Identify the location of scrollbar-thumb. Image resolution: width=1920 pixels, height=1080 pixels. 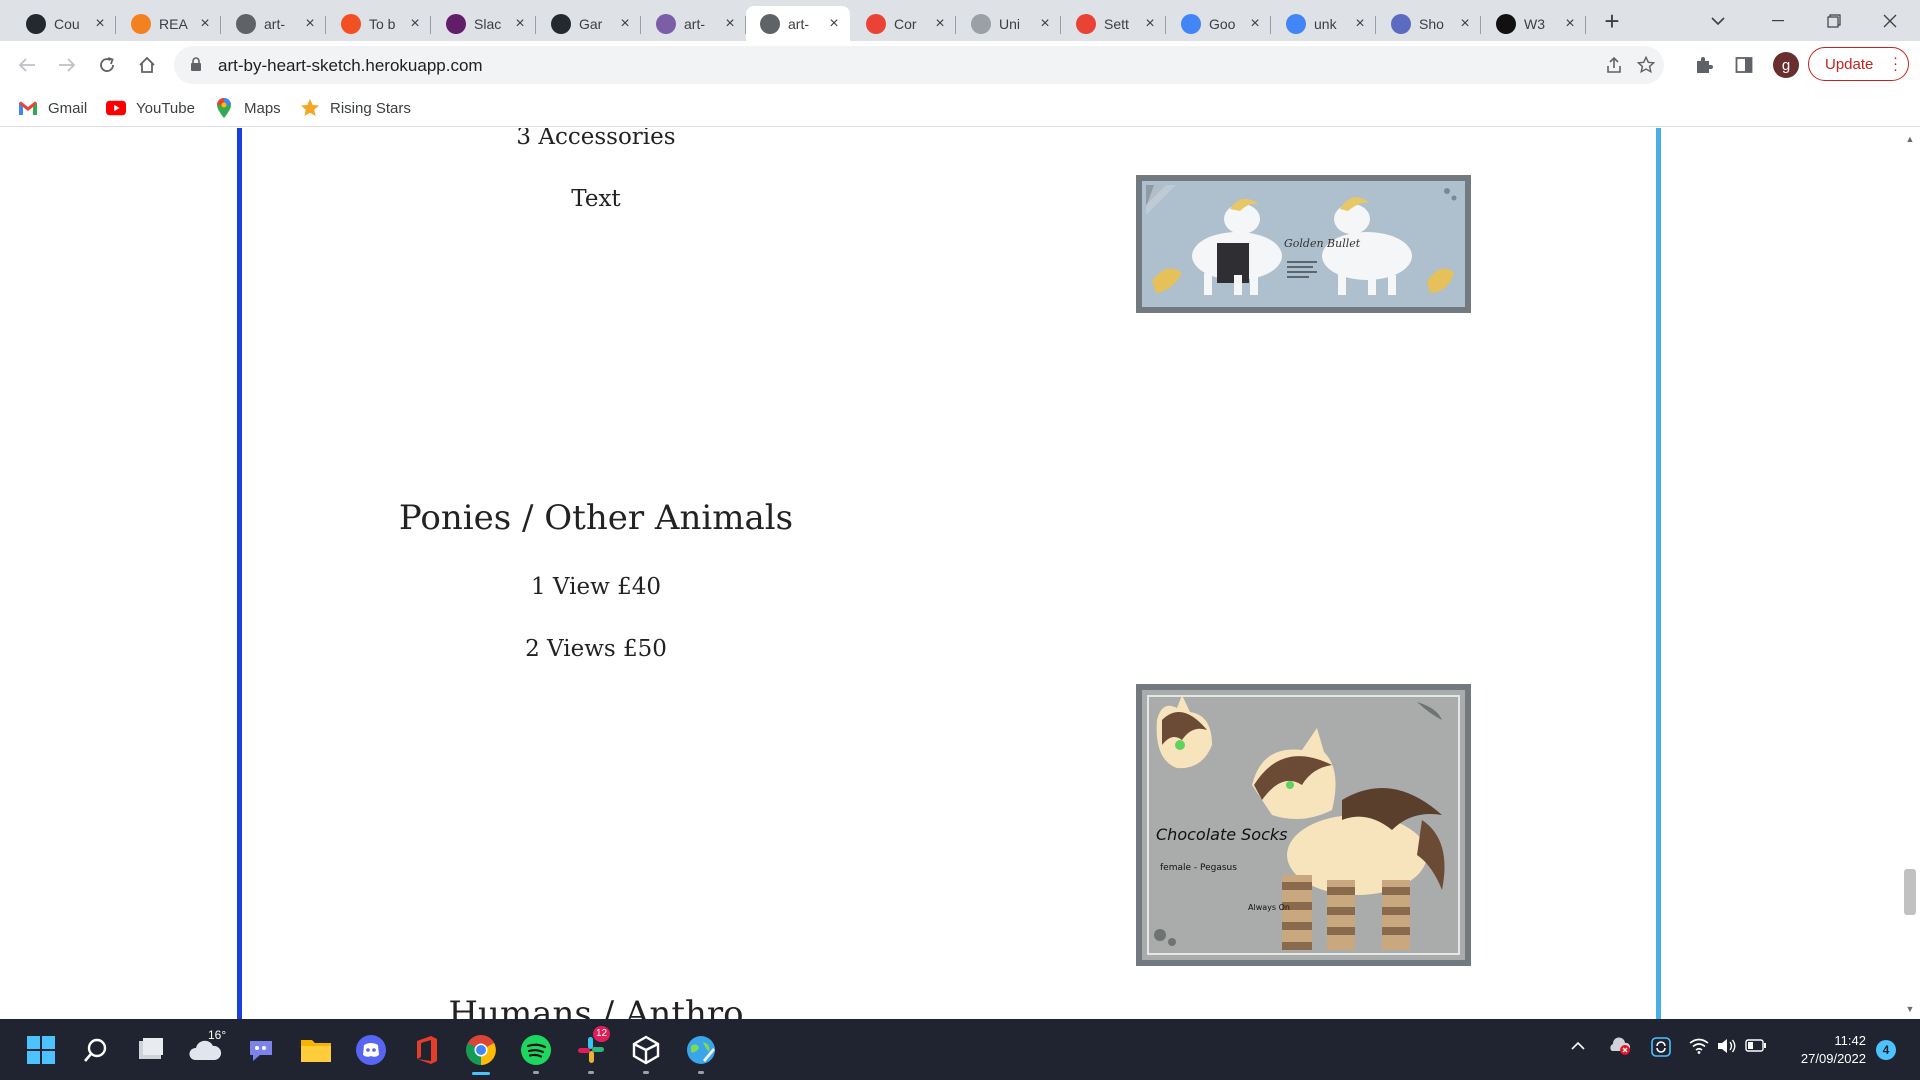
(1910, 892).